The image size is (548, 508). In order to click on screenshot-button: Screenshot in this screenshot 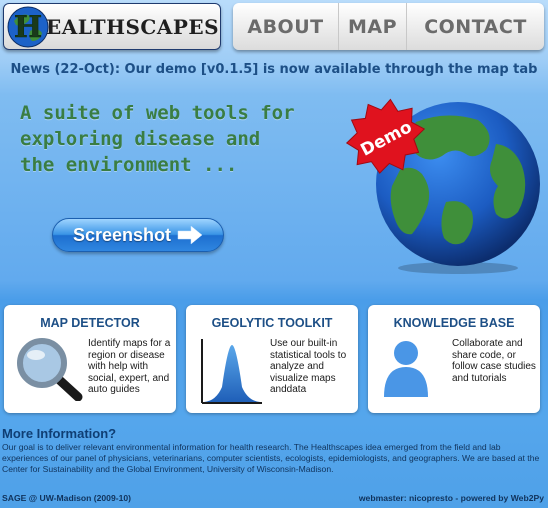, I will do `click(138, 235)`.